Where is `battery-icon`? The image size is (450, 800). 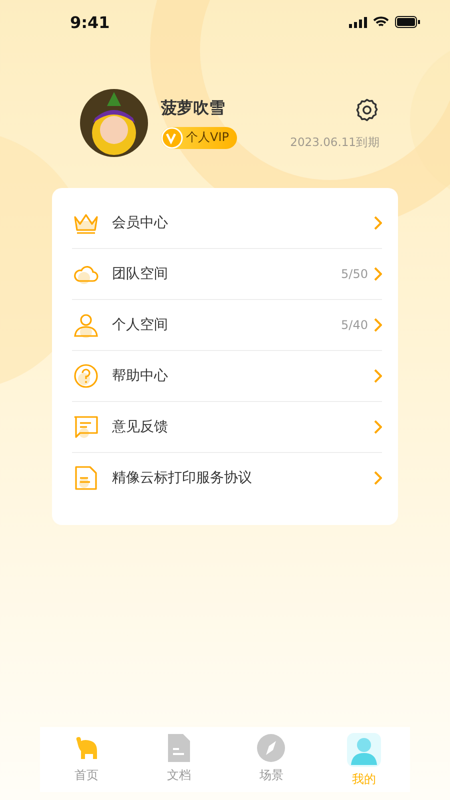
battery-icon is located at coordinates (407, 22).